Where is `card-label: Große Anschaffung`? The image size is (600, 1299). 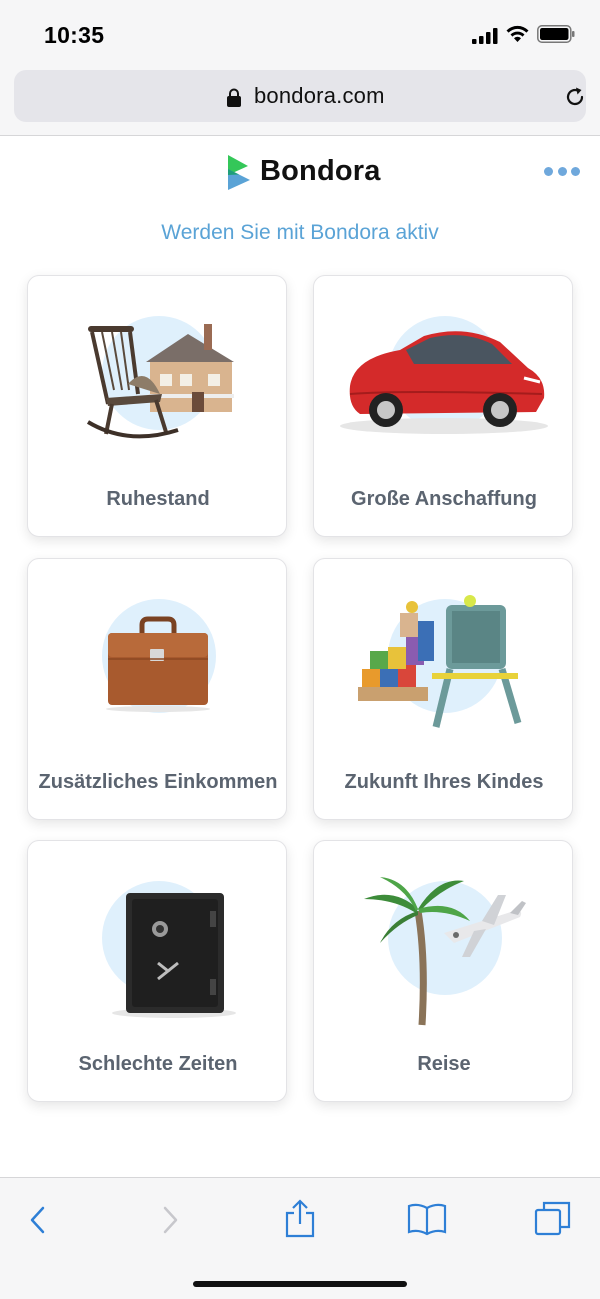
card-label: Große Anschaffung is located at coordinates (444, 499).